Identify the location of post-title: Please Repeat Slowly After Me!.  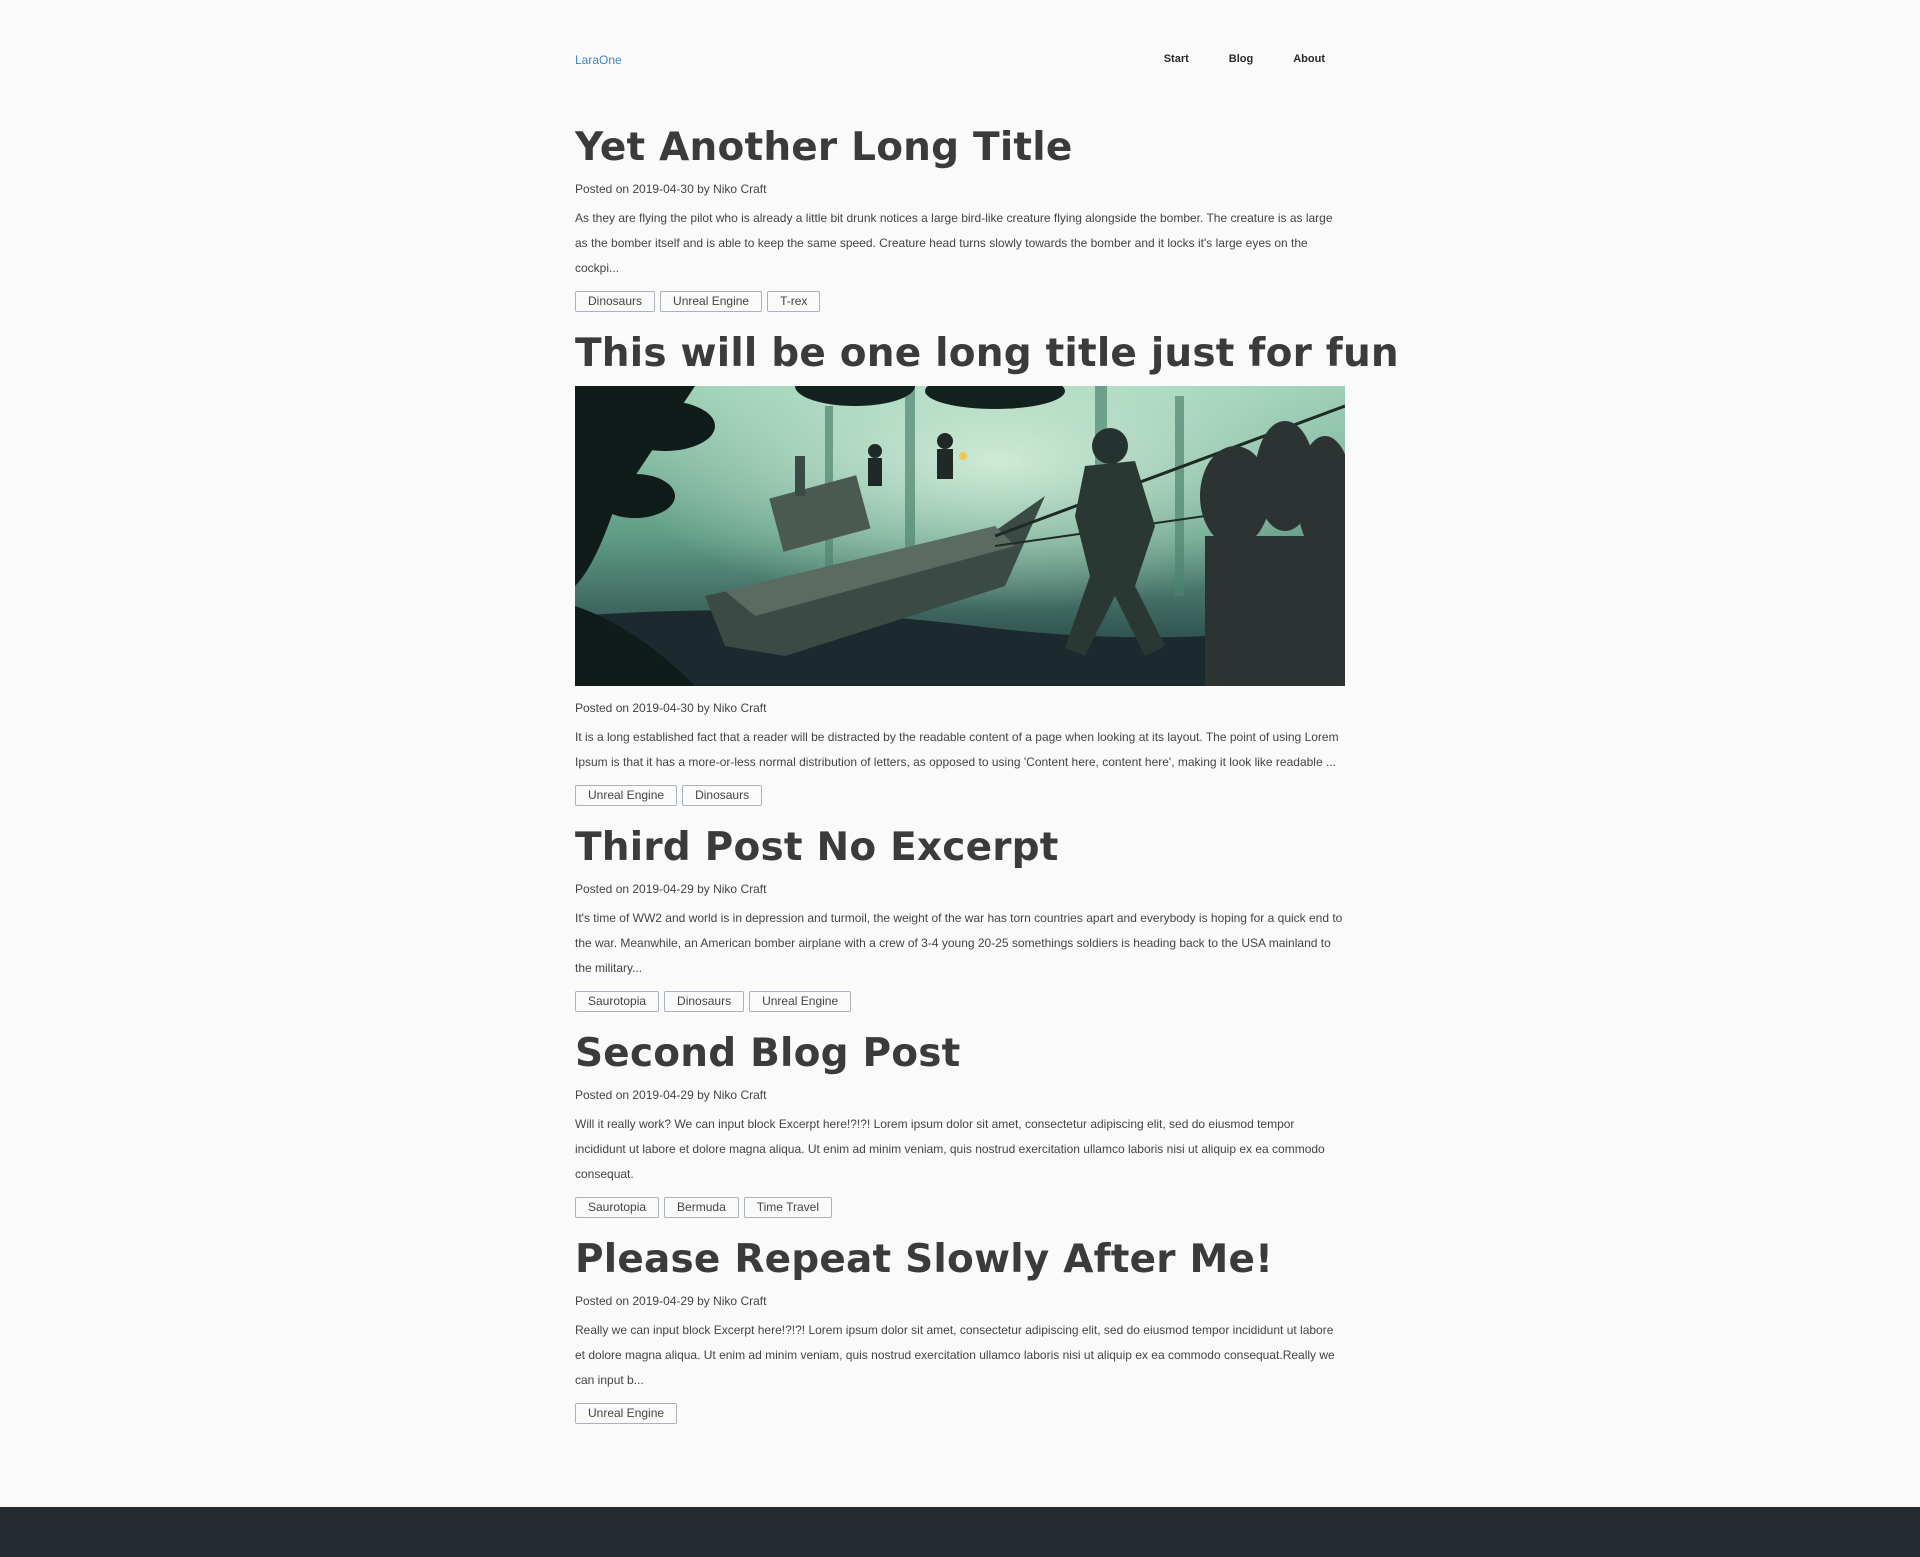
(960, 1260).